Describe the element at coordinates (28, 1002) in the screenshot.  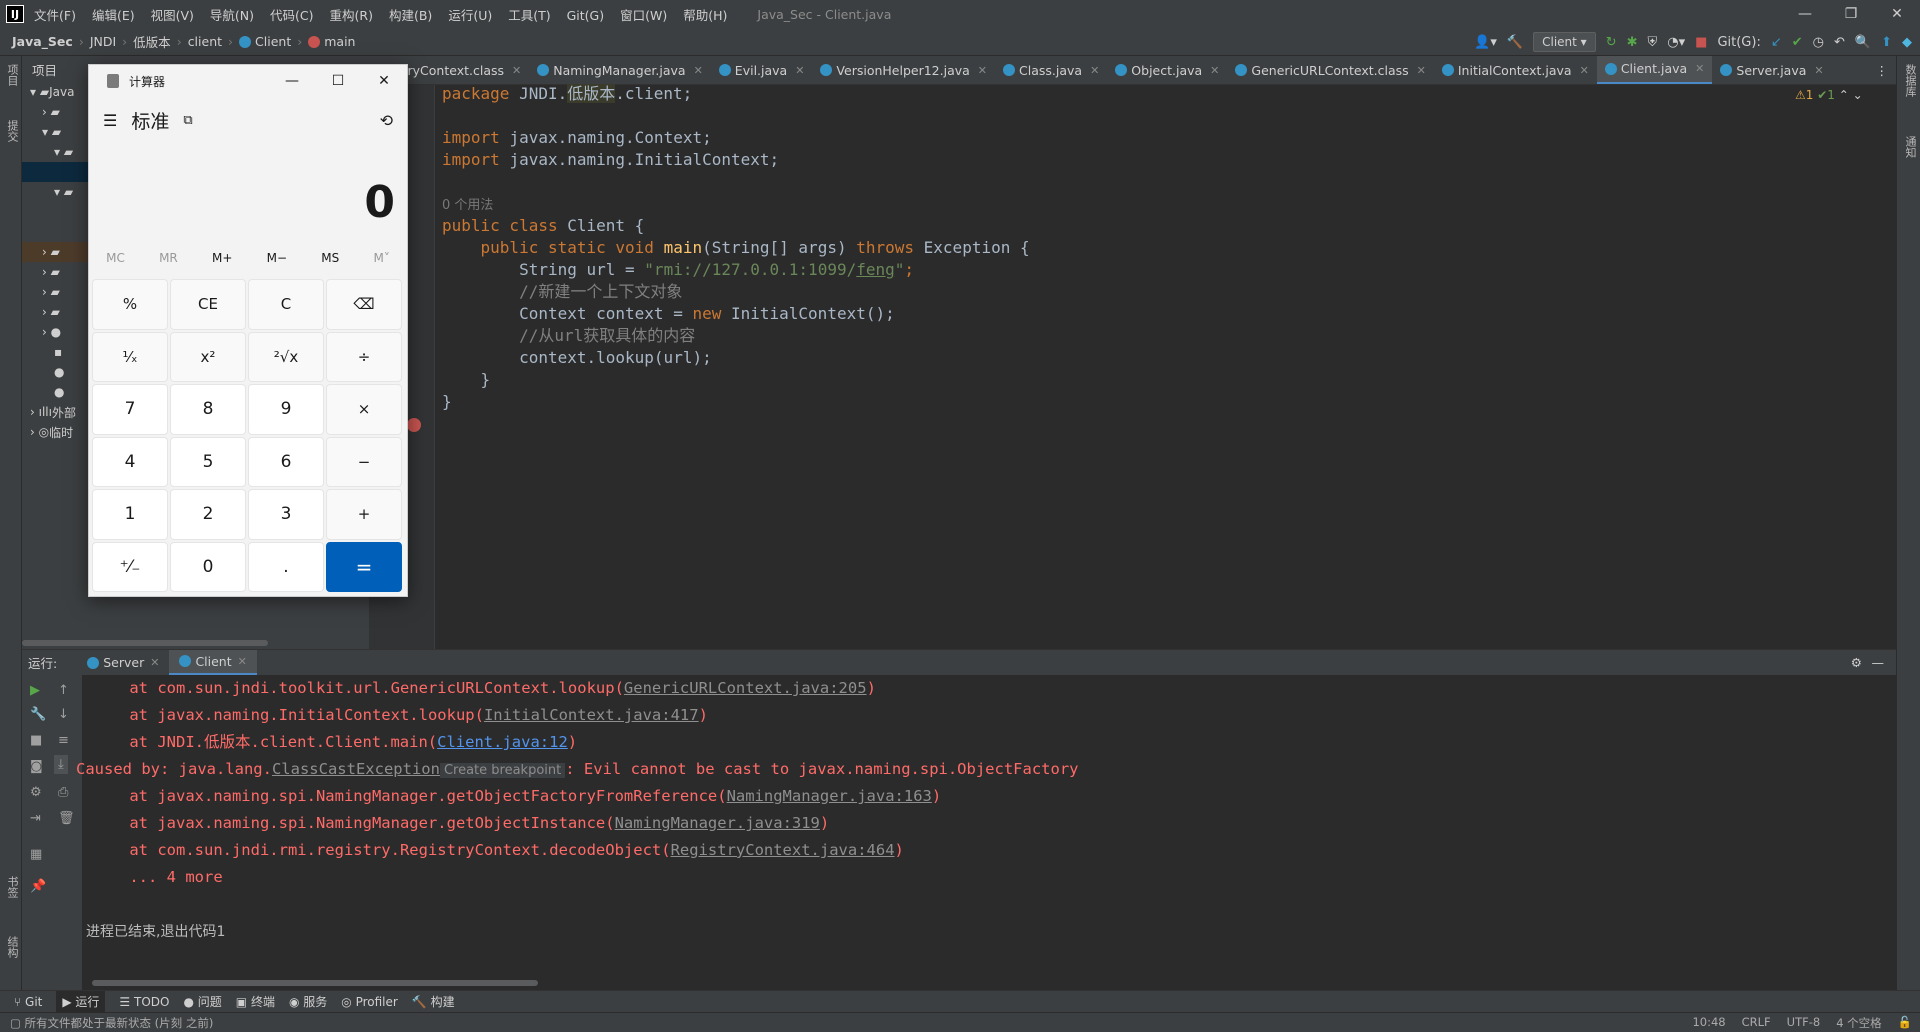
I see `git-tool-button: ⑂ Git` at that location.